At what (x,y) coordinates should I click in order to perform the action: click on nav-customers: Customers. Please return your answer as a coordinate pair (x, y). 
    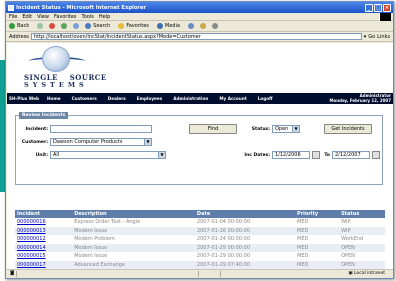
    Looking at the image, I should click on (84, 98).